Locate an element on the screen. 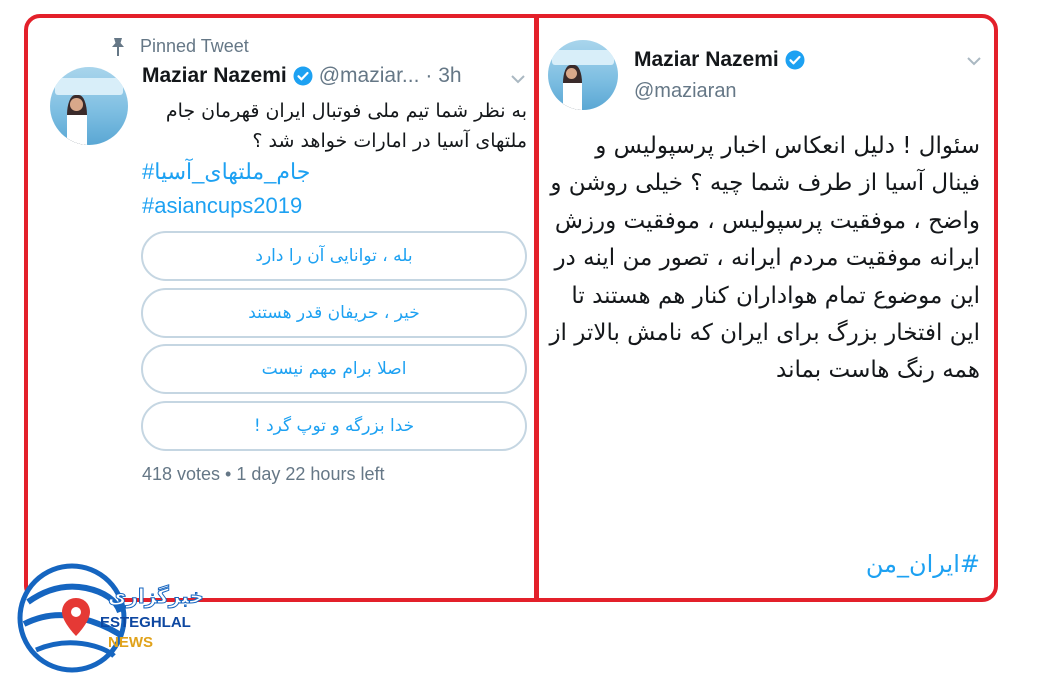  author-handle: @maziaran is located at coordinates (685, 91).